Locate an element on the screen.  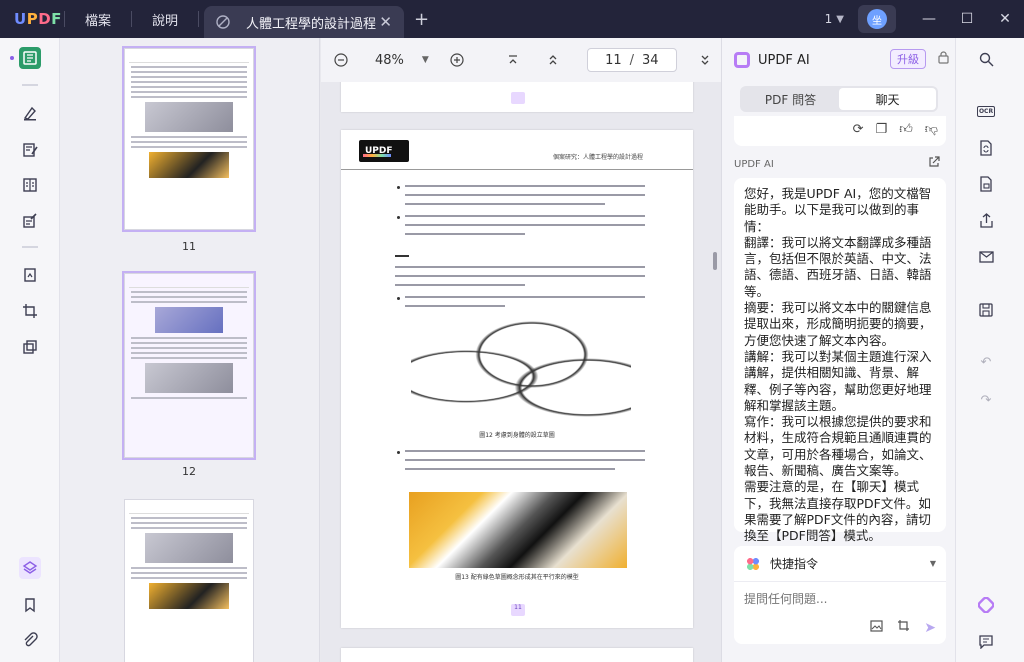
screenshot-crop-icon is located at coordinates (903, 627).